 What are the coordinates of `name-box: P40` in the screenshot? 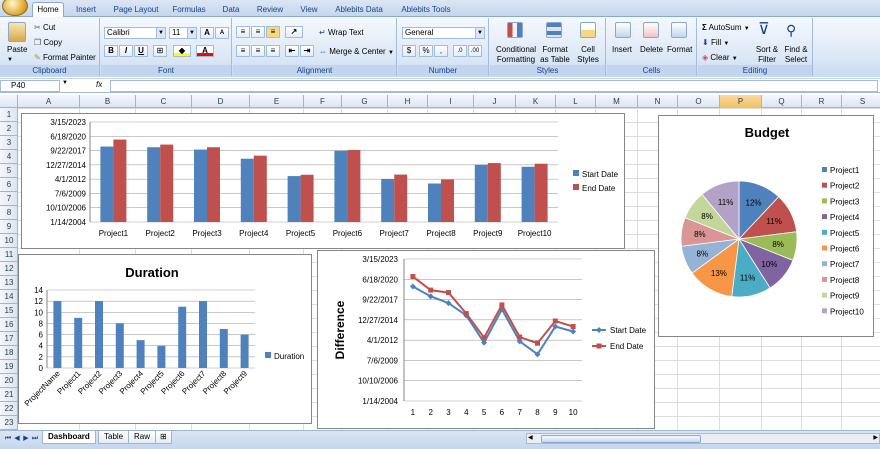 It's located at (30, 86).